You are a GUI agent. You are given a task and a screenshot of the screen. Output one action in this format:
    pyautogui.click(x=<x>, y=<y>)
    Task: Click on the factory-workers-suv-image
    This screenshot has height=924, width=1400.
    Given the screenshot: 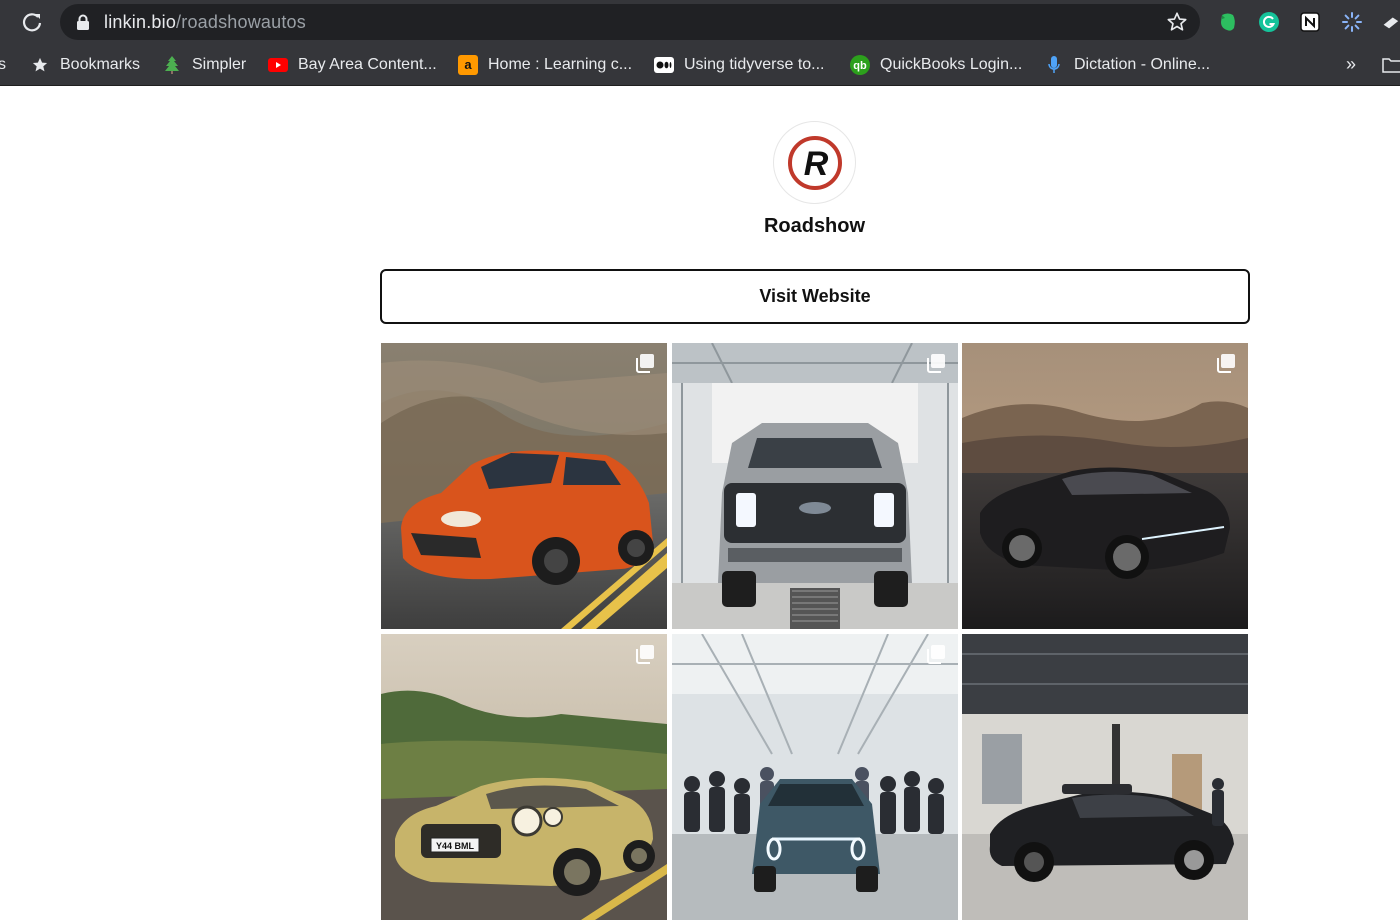 What is the action you would take?
    pyautogui.click(x=815, y=777)
    